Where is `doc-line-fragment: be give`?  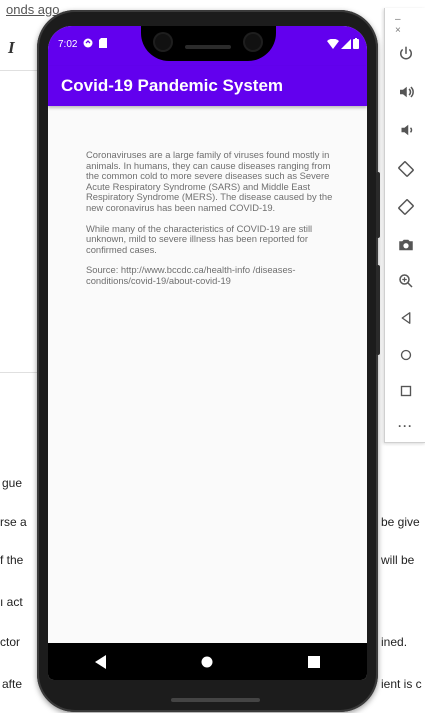 doc-line-fragment: be give is located at coordinates (400, 522).